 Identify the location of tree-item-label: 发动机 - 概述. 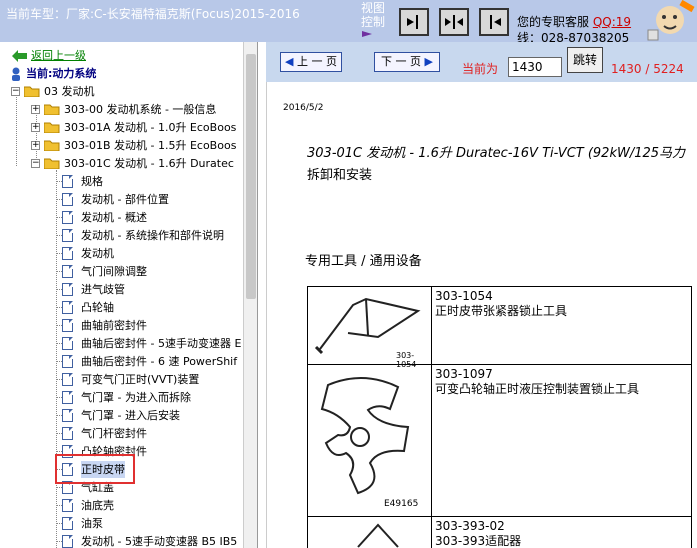
(114, 217).